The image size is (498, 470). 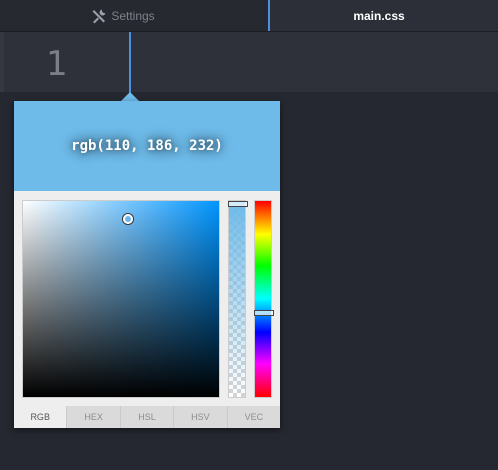 What do you see at coordinates (2, 62) in the screenshot?
I see `gutter-edge` at bounding box center [2, 62].